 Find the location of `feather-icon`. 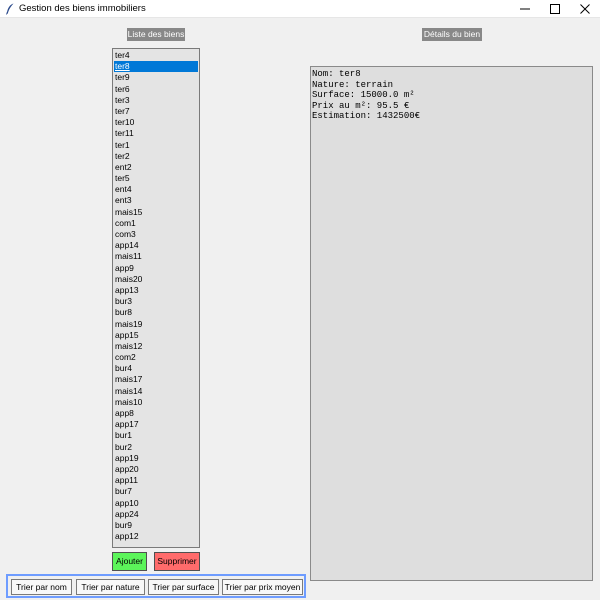

feather-icon is located at coordinates (10, 9).